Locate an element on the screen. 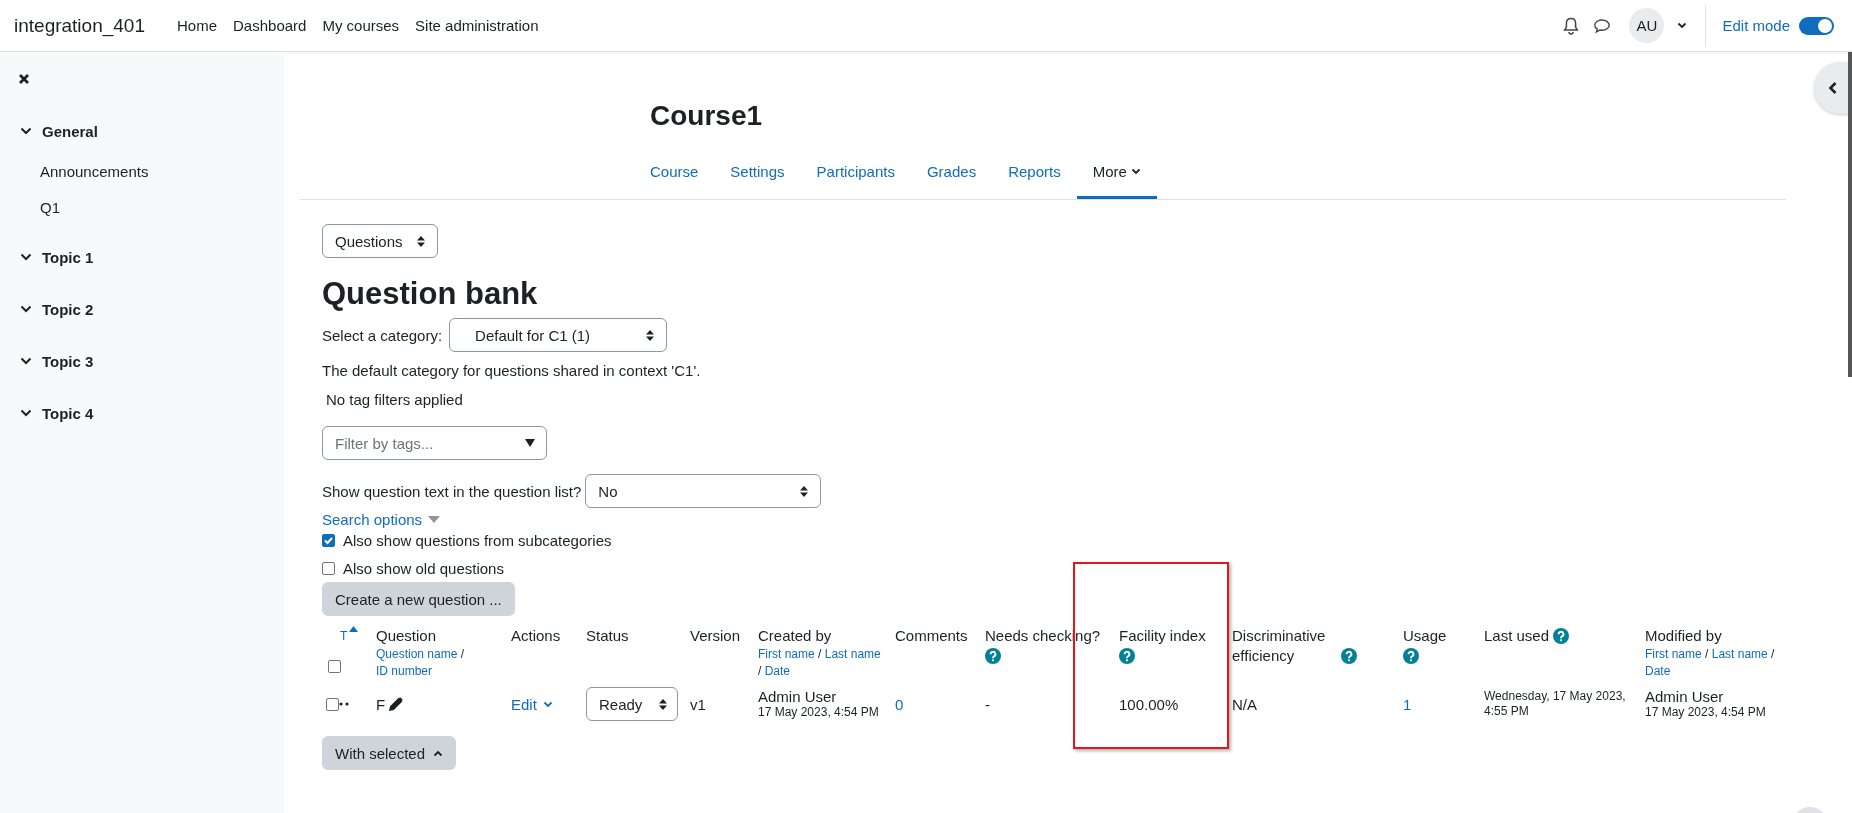  site-name: integration_401 is located at coordinates (79, 25).